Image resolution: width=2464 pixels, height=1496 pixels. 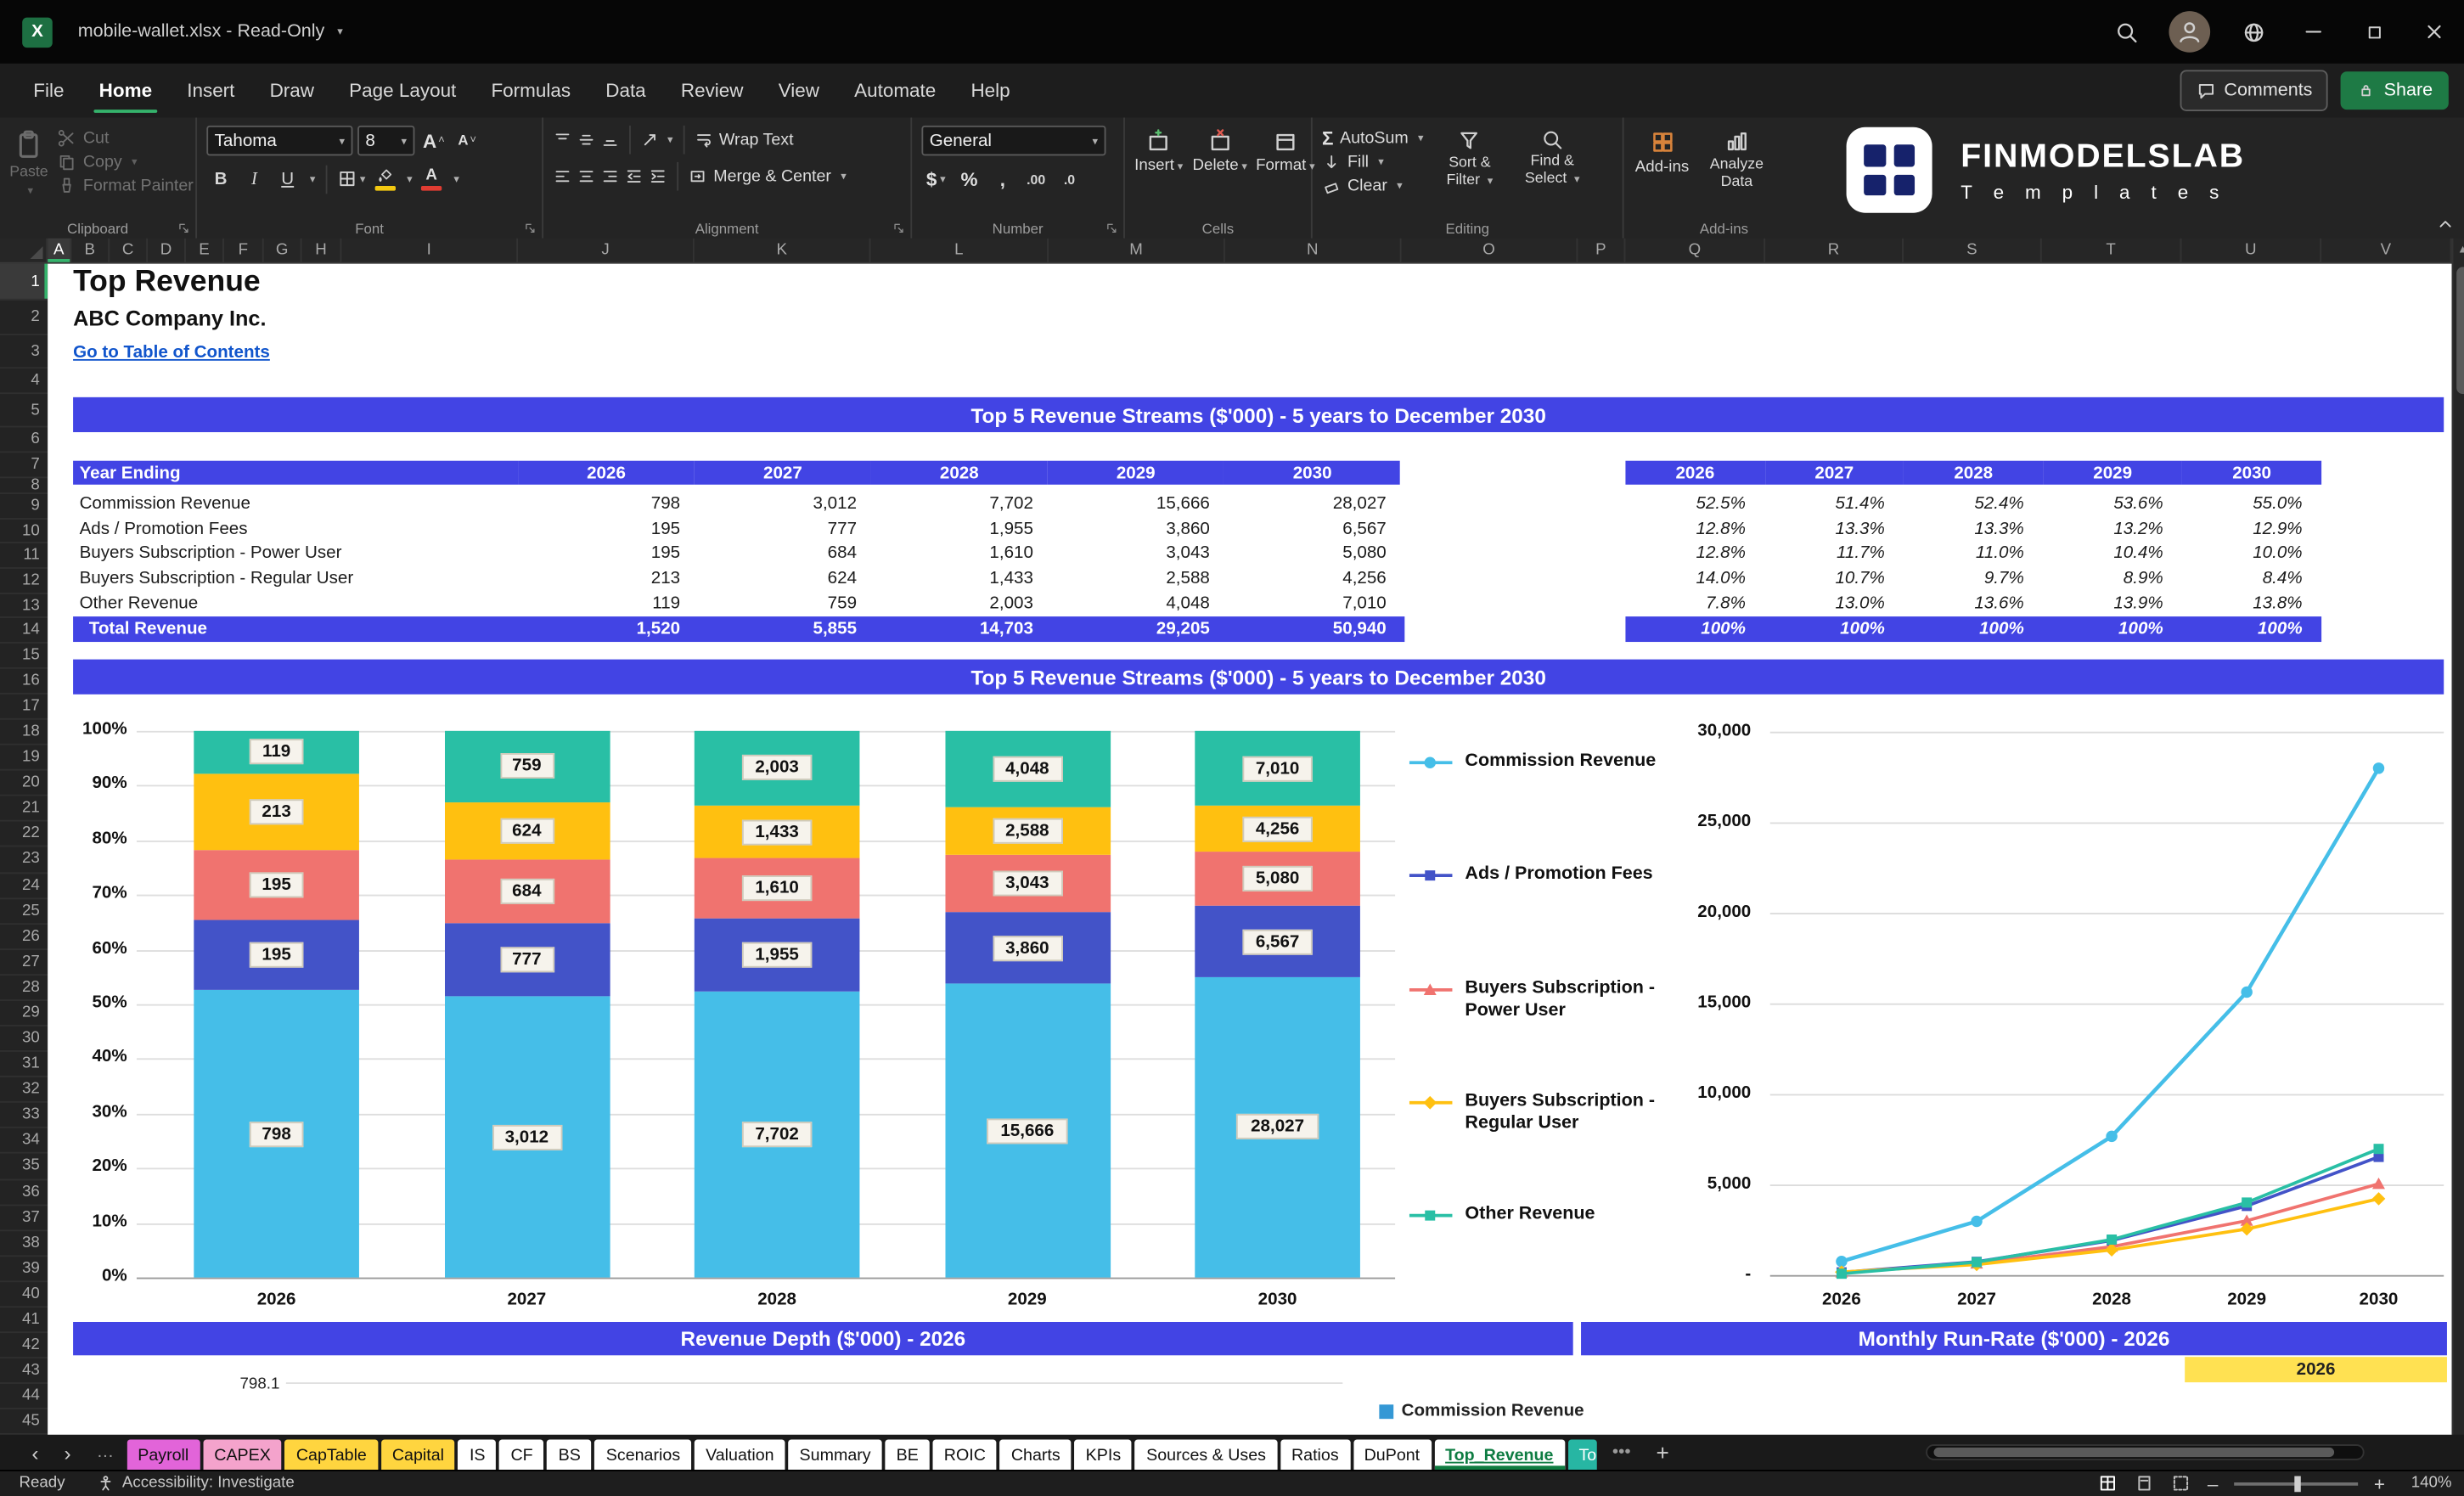 I want to click on table-cell: 6,567, so click(x=1312, y=528).